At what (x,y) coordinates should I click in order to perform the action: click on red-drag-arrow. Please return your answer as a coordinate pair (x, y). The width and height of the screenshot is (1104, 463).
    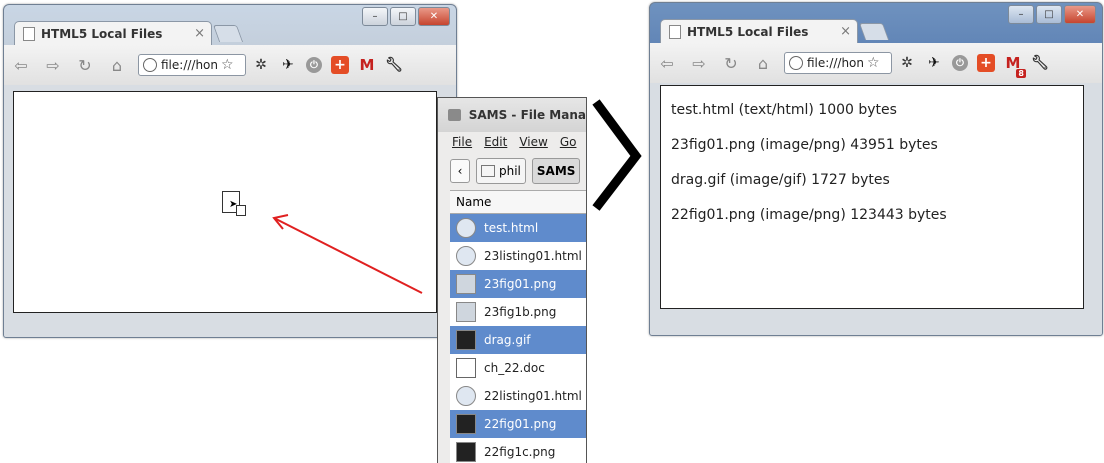
    Looking at the image, I should click on (347, 254).